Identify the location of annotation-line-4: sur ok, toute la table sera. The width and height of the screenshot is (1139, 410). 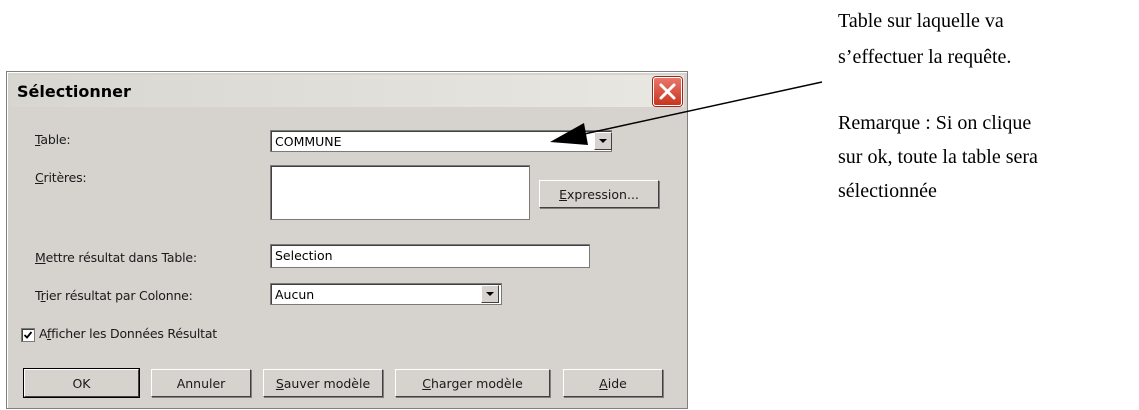
(938, 157).